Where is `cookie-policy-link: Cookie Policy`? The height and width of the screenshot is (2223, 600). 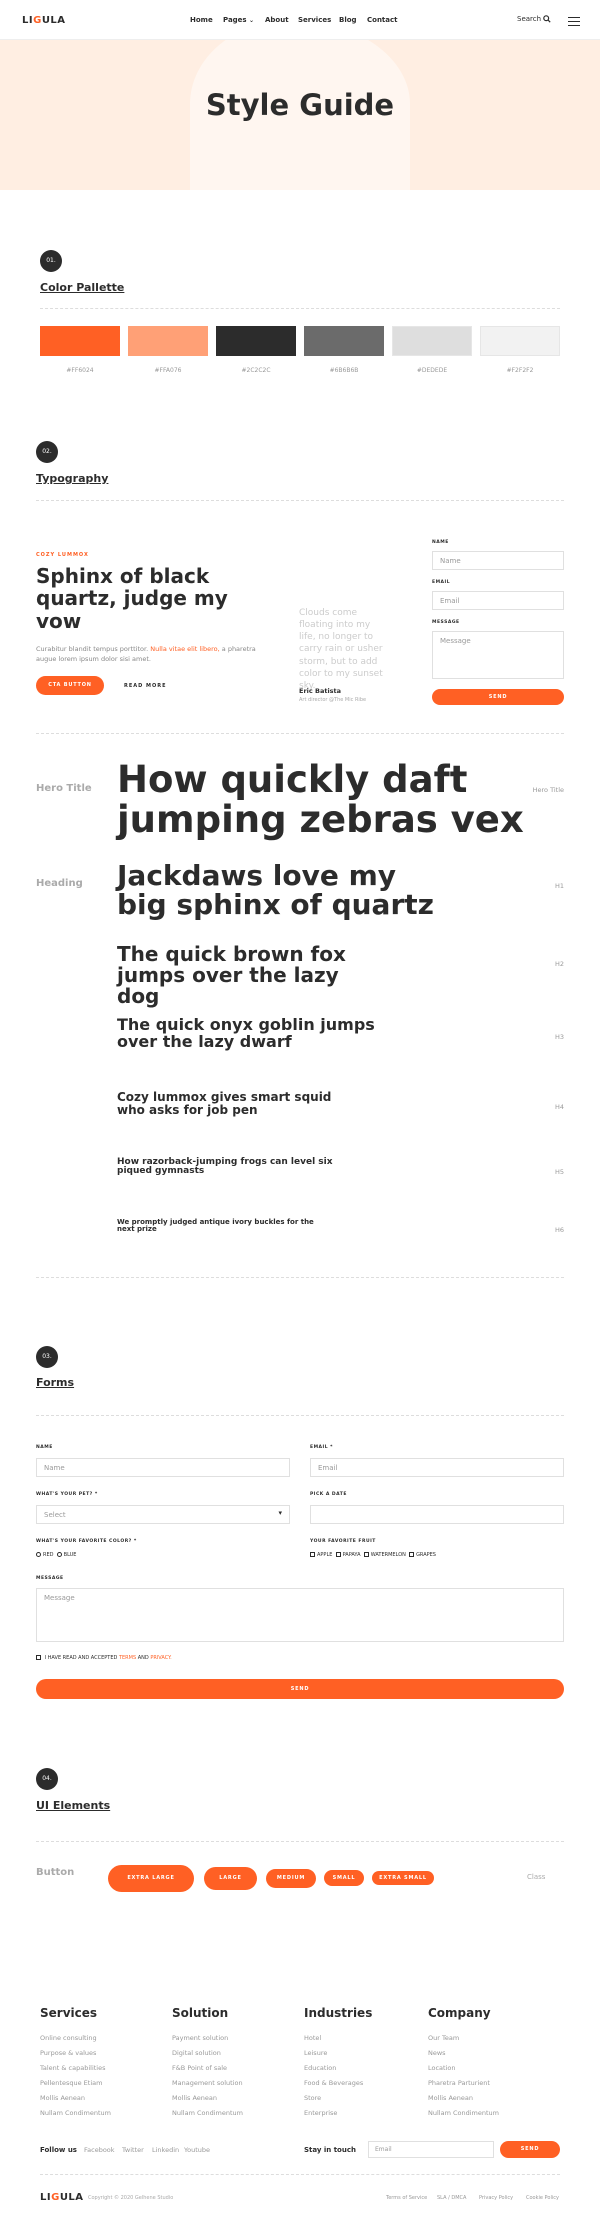
cookie-policy-link: Cookie Policy is located at coordinates (542, 2198).